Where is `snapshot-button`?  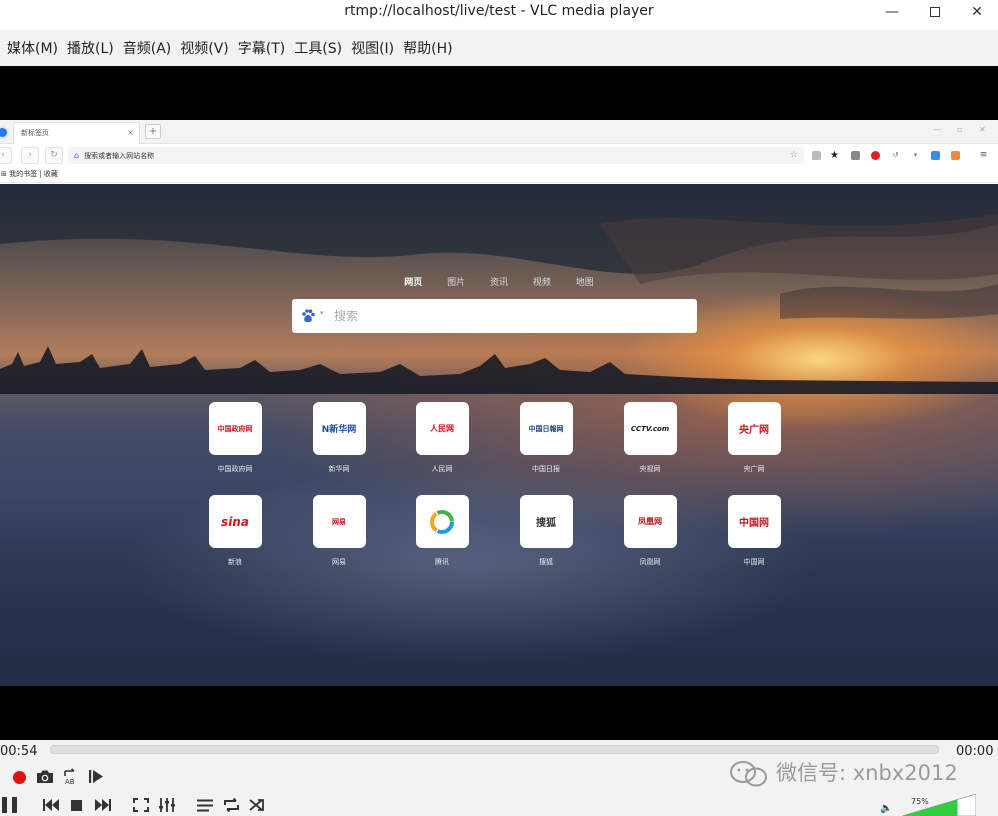
snapshot-button is located at coordinates (45, 776).